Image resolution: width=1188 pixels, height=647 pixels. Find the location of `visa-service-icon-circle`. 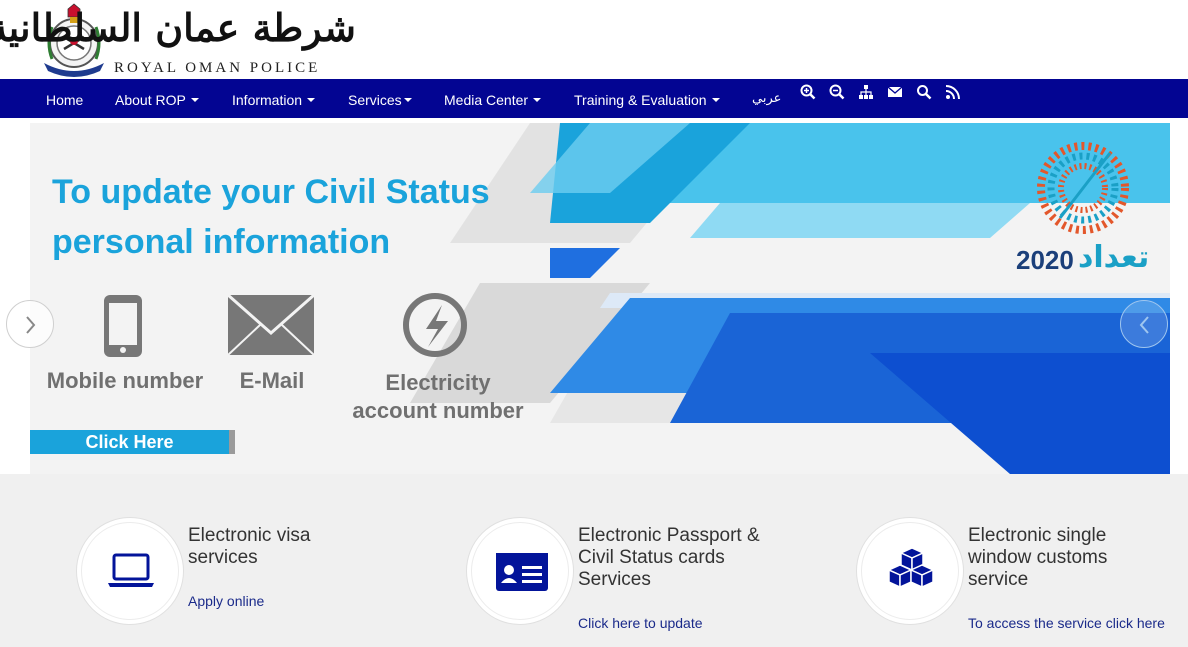

visa-service-icon-circle is located at coordinates (130, 571).